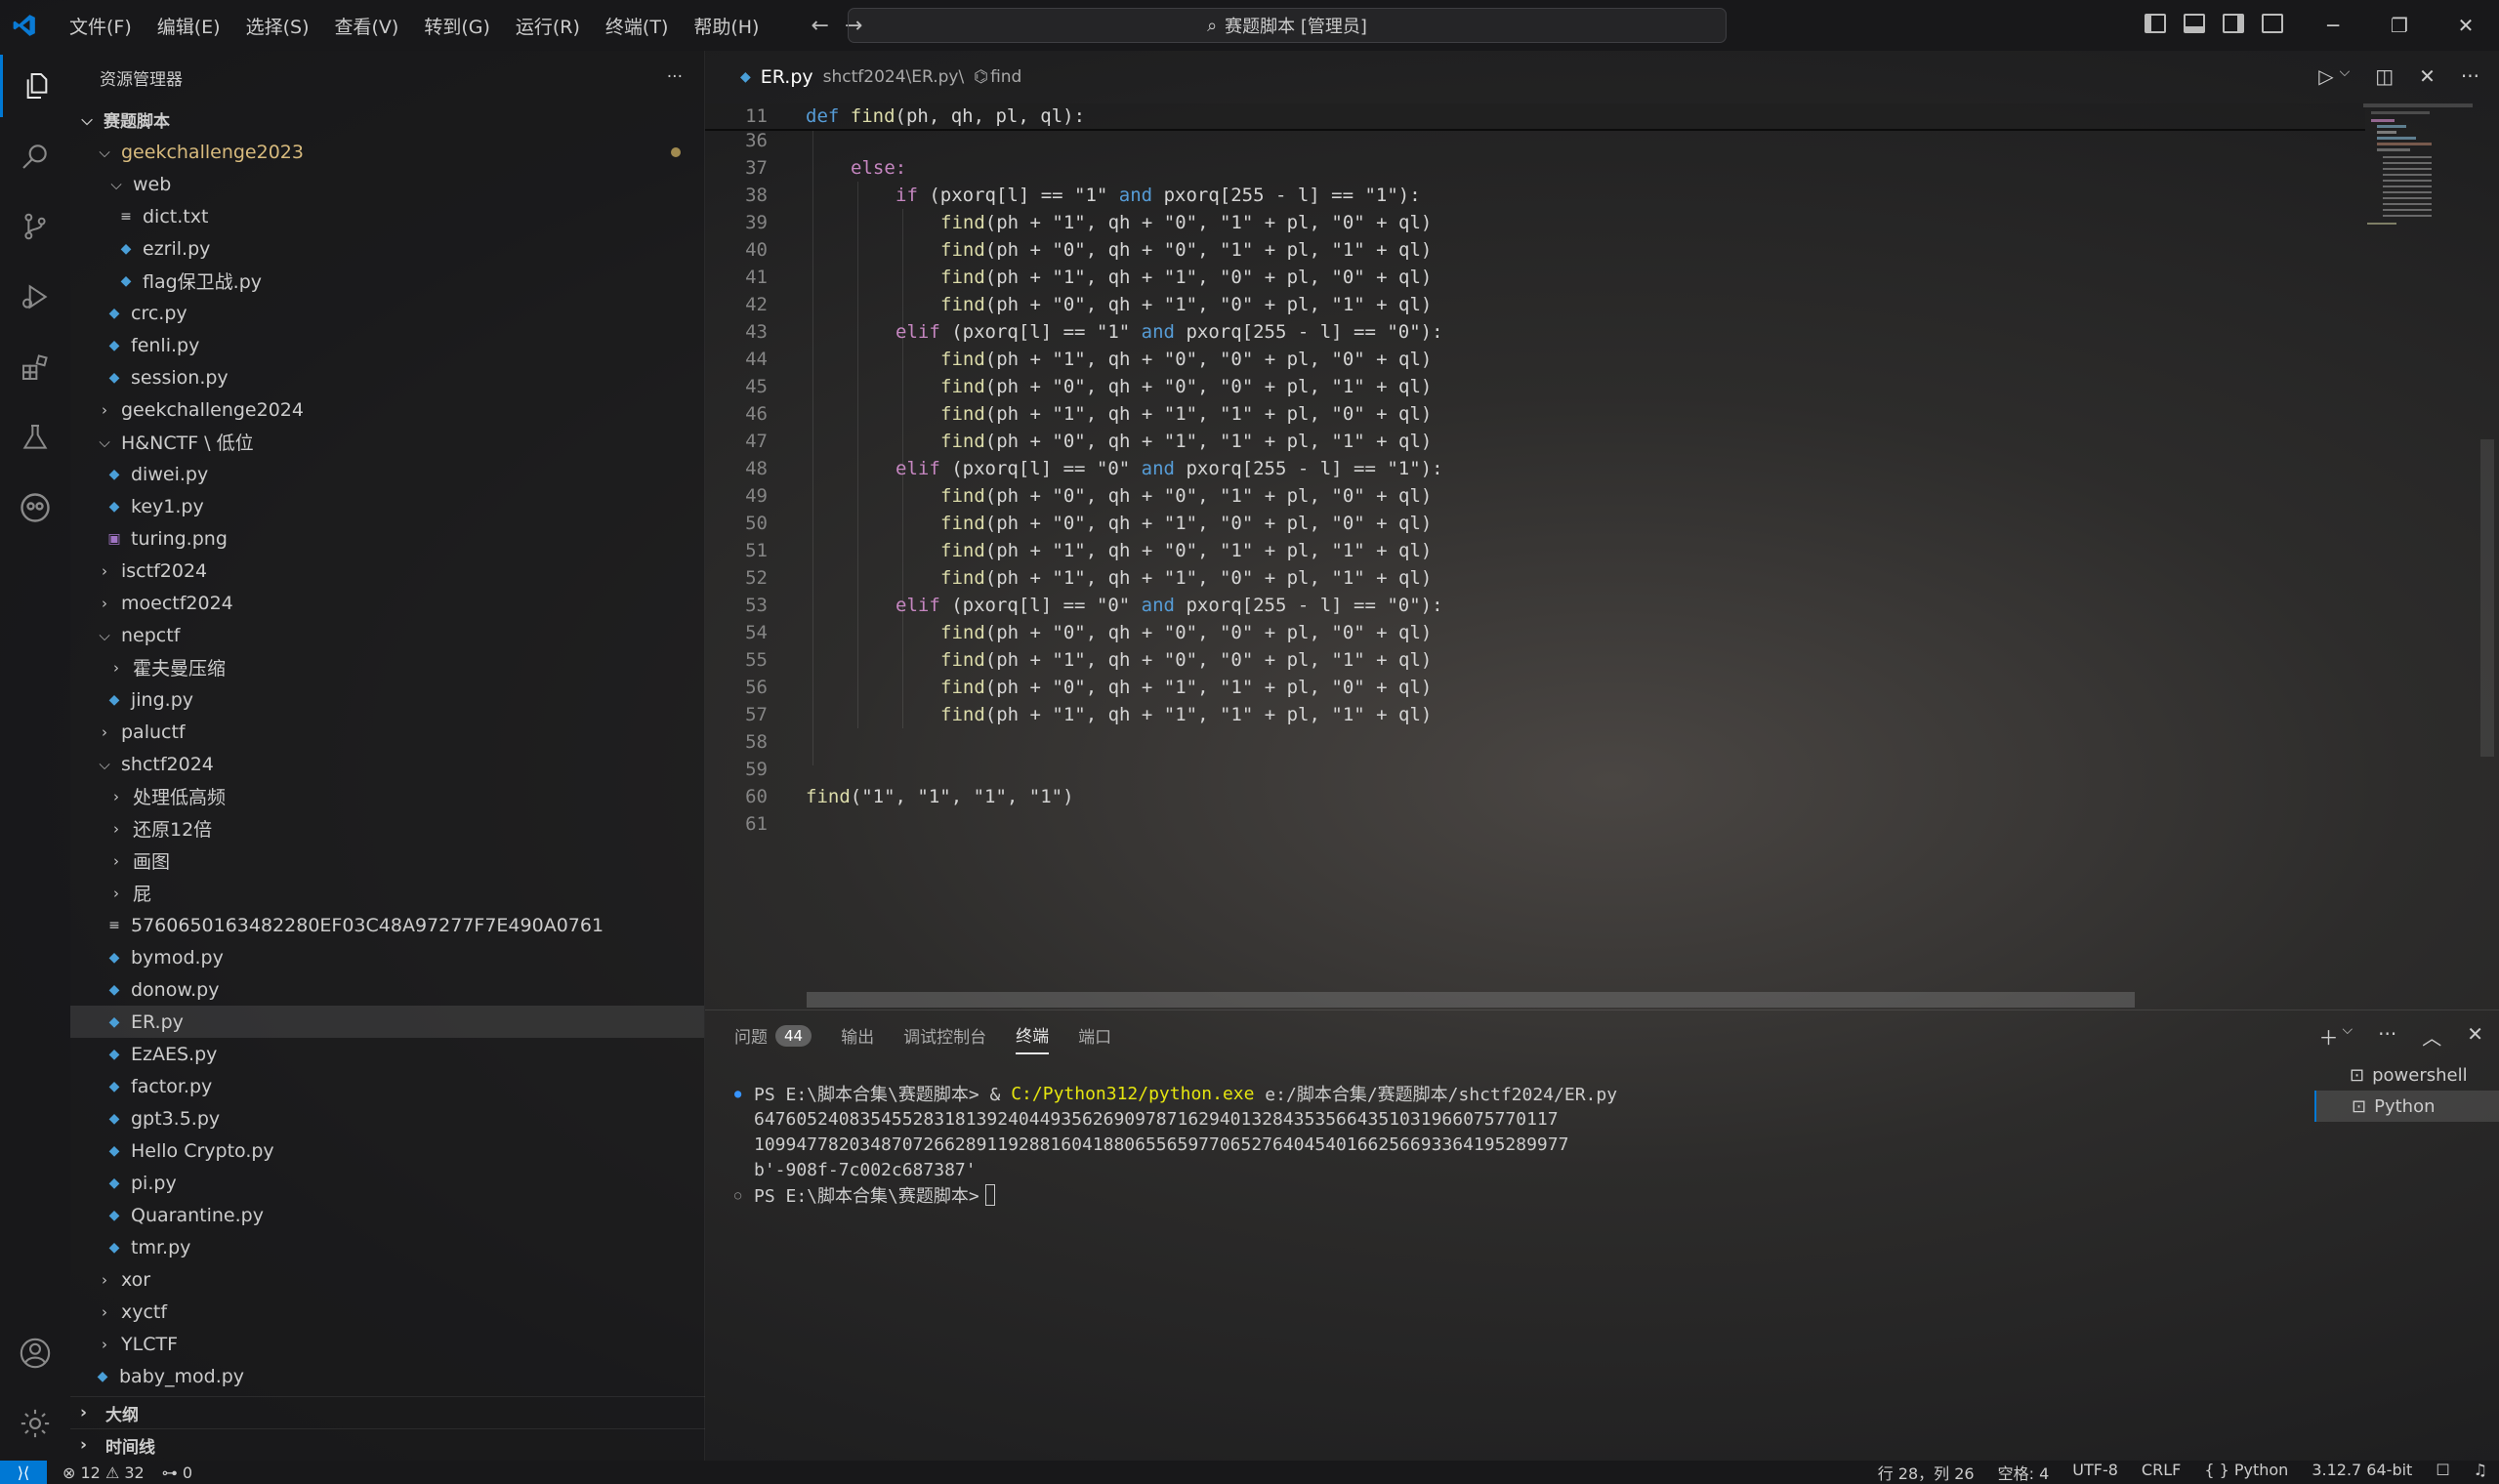  I want to click on file-tmr-py: ◆ tmr.py, so click(387, 1247).